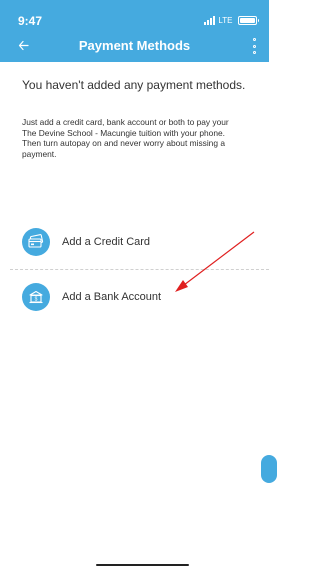 This screenshot has height=573, width=320. I want to click on add-credit-card-button: Add a Credit Card, so click(137, 242).